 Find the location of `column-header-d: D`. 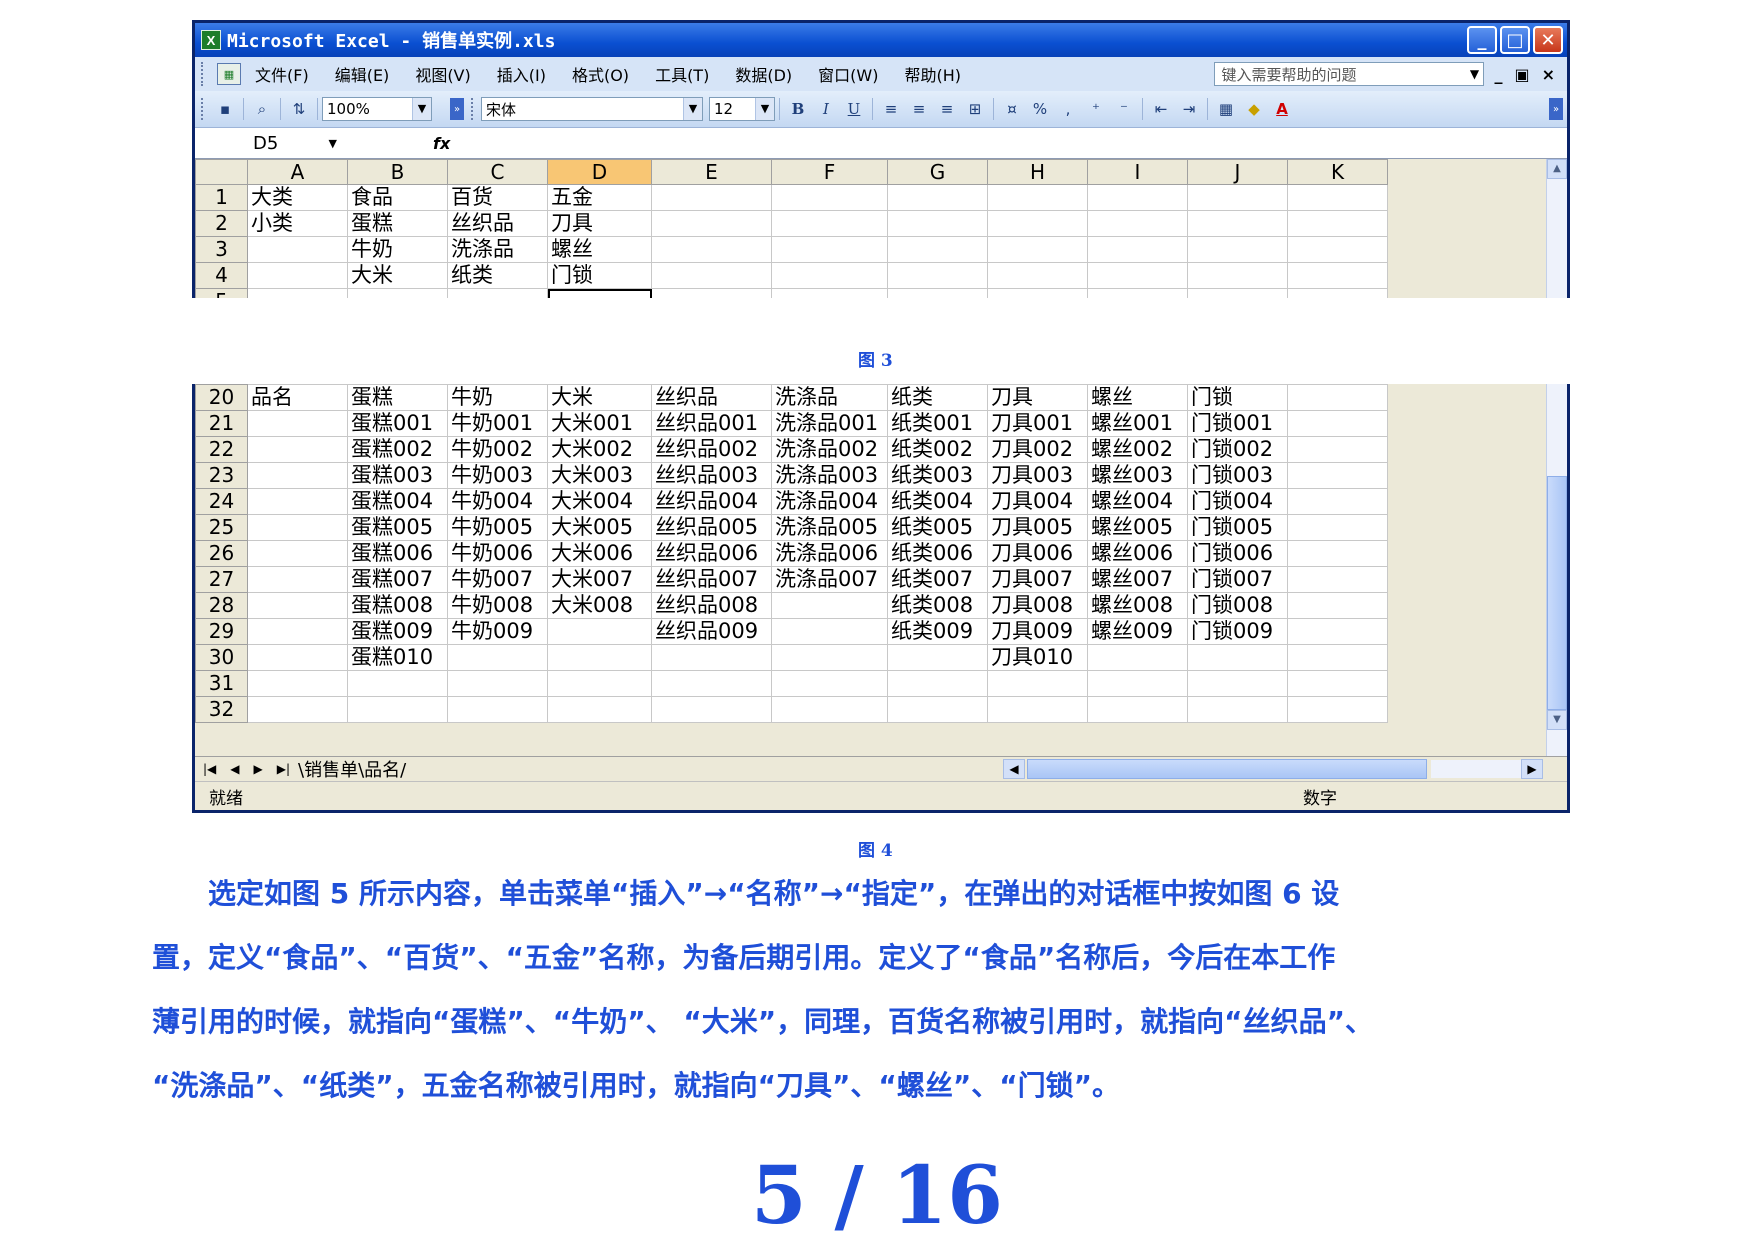

column-header-d: D is located at coordinates (599, 172).